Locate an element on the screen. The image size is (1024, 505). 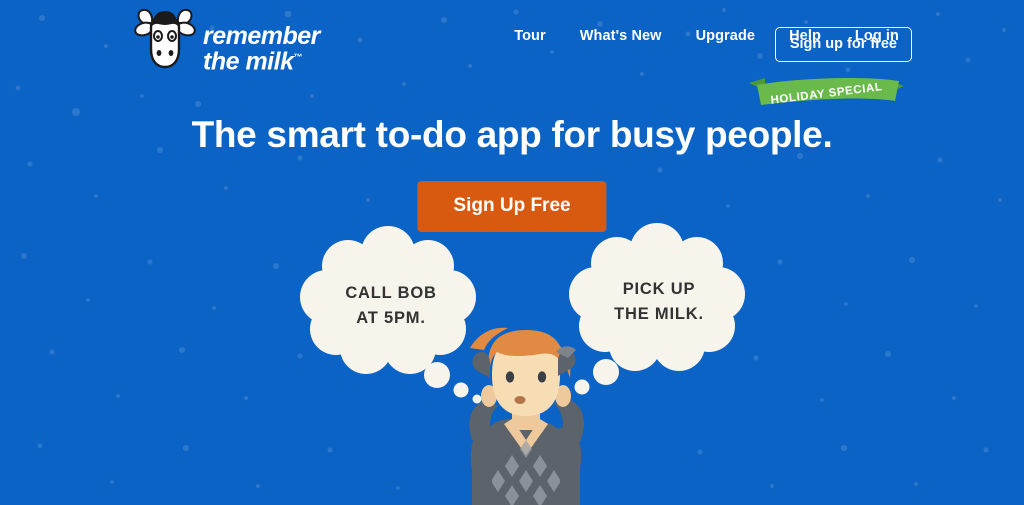
thought-bubble-left-text: CALL BOB AT 5PM. is located at coordinates (391, 305).